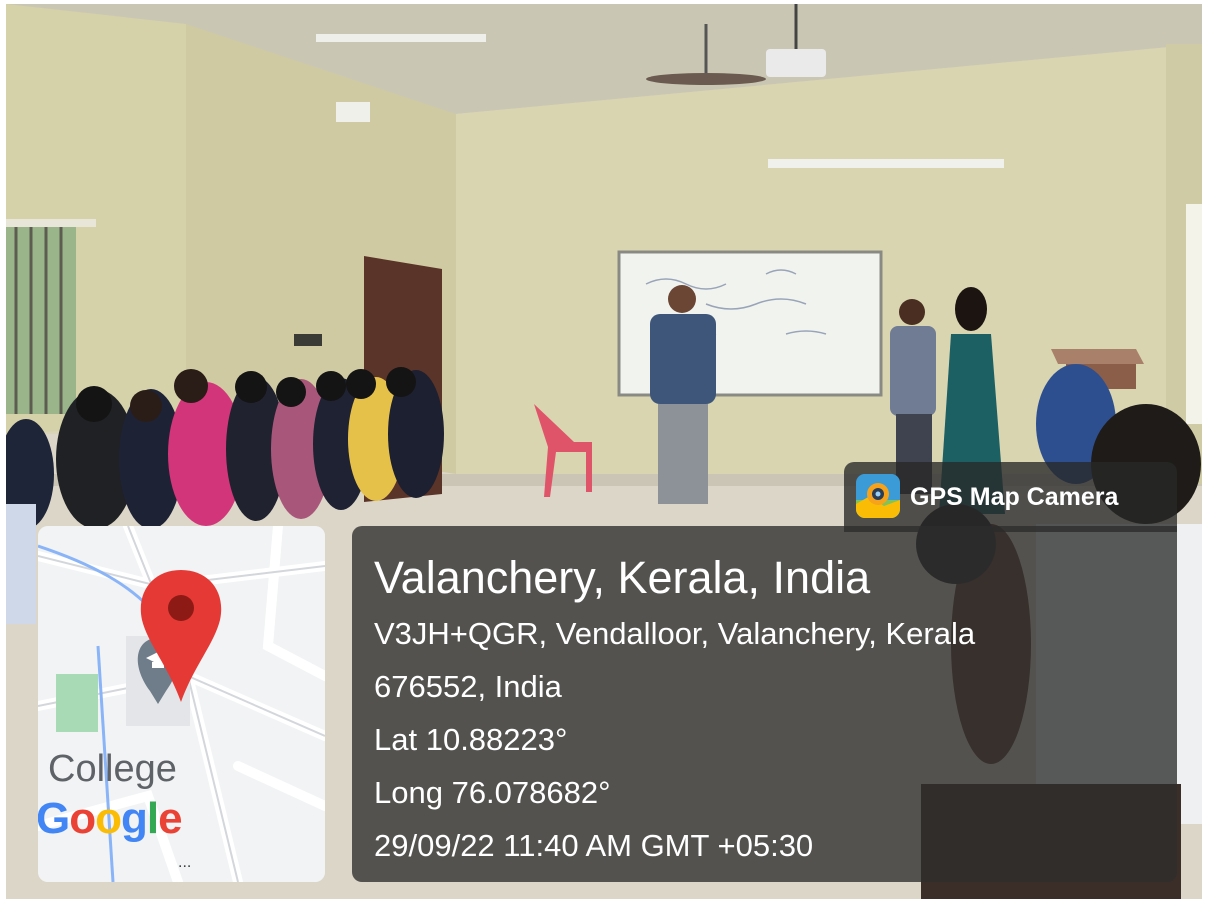 This screenshot has width=1208, height=903. I want to click on google-logo-letter: l, so click(152, 818).